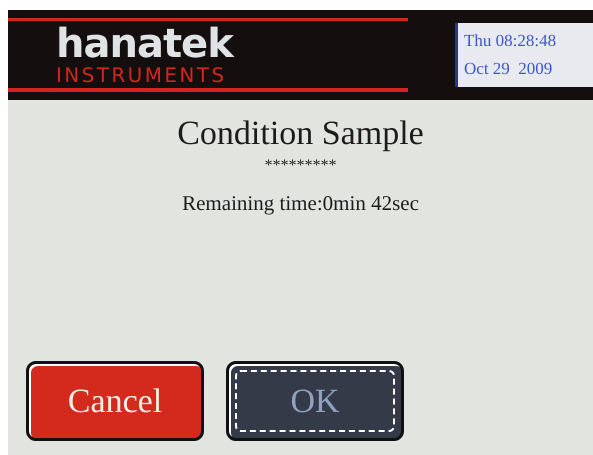 The height and width of the screenshot is (455, 593). I want to click on clock-time: Thu 08:28:48, so click(511, 41).